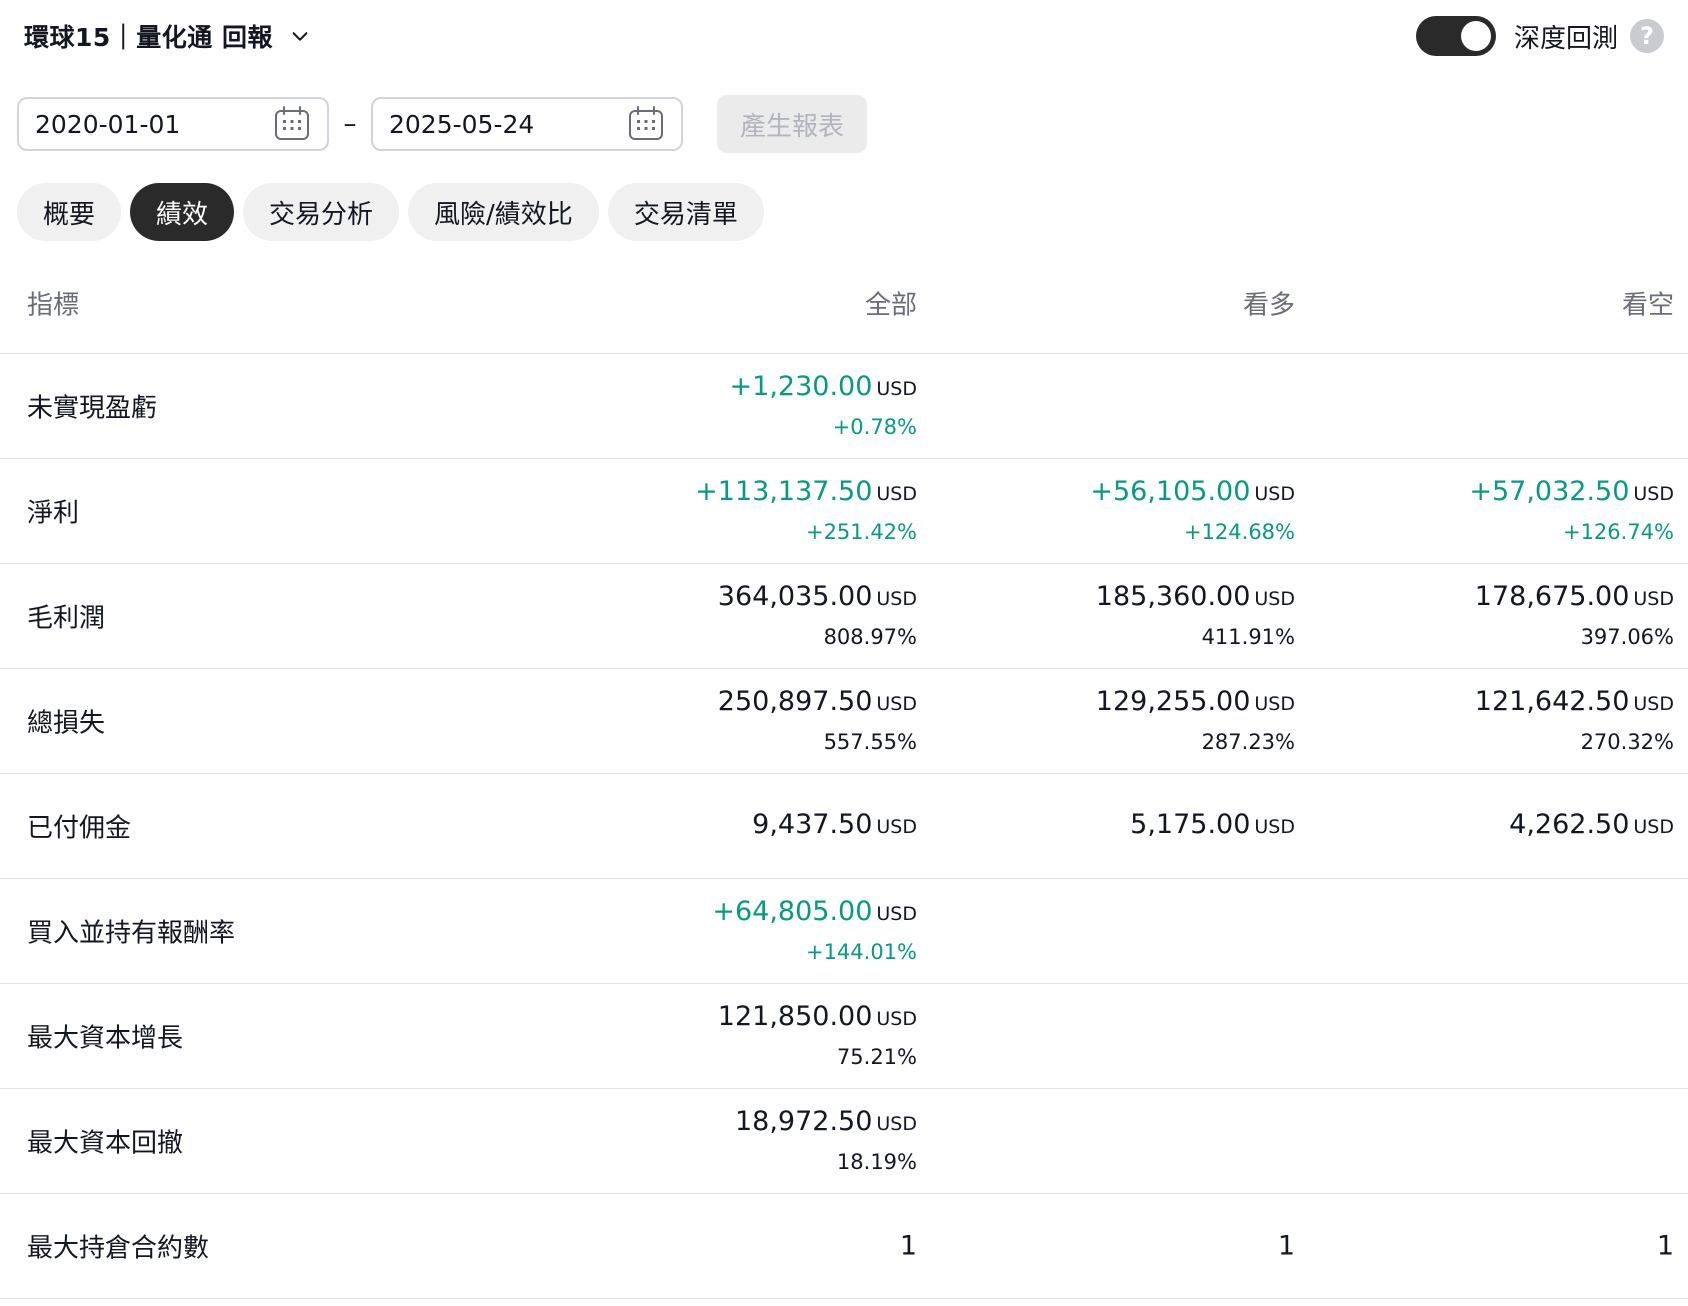  I want to click on cell-short: 178,675.00 USD 397.06%, so click(1574, 616).